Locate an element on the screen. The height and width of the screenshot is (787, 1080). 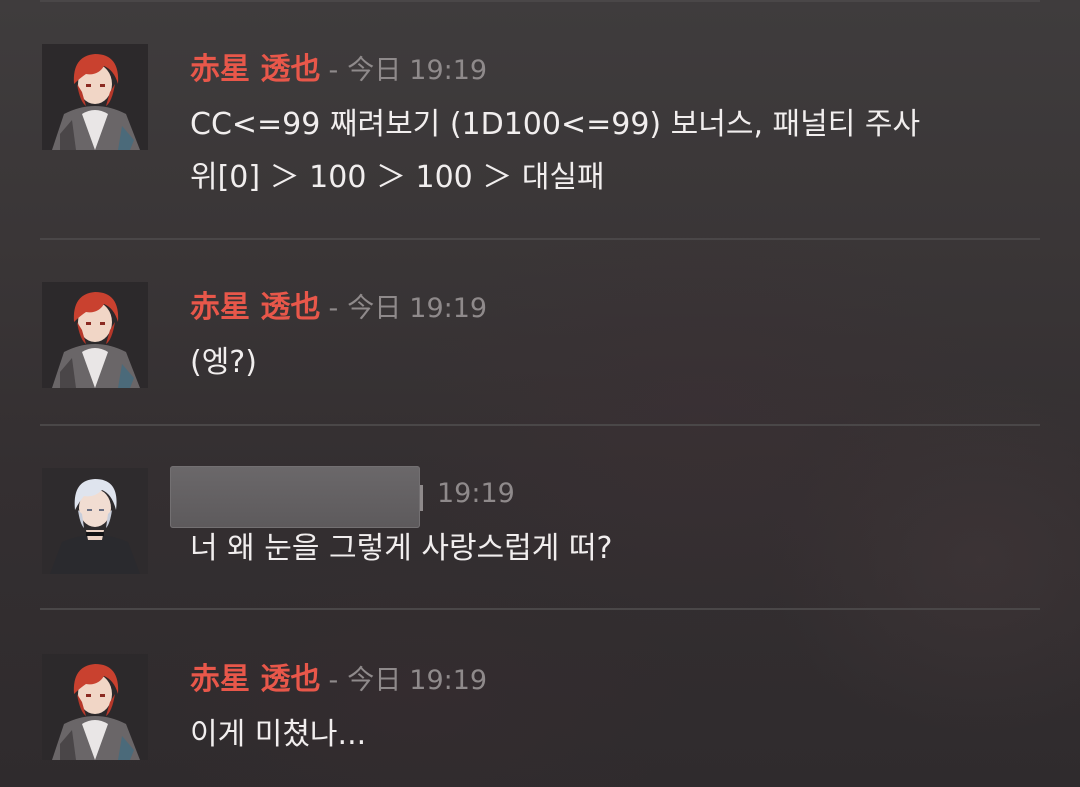
message-line: (엥?) is located at coordinates (223, 362).